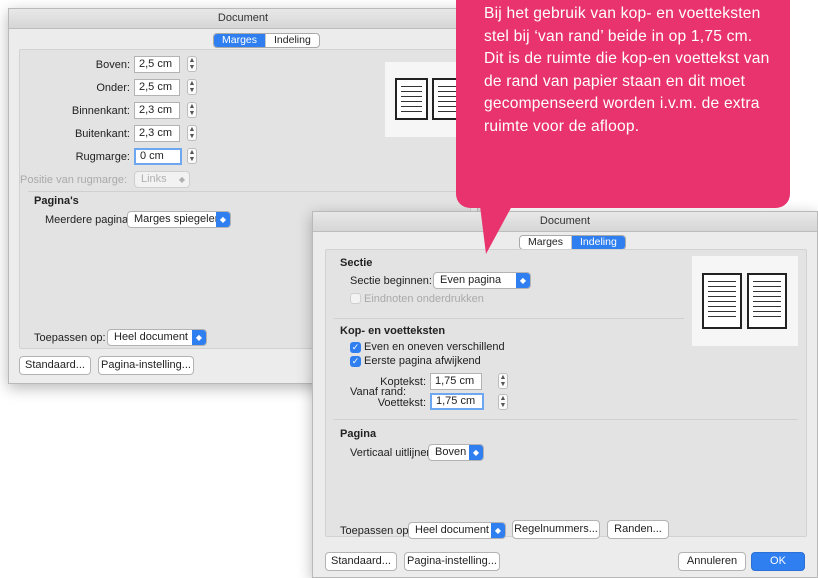 The width and height of the screenshot is (818, 578). What do you see at coordinates (403, 382) in the screenshot?
I see `header-distance-label: Koptekst:` at bounding box center [403, 382].